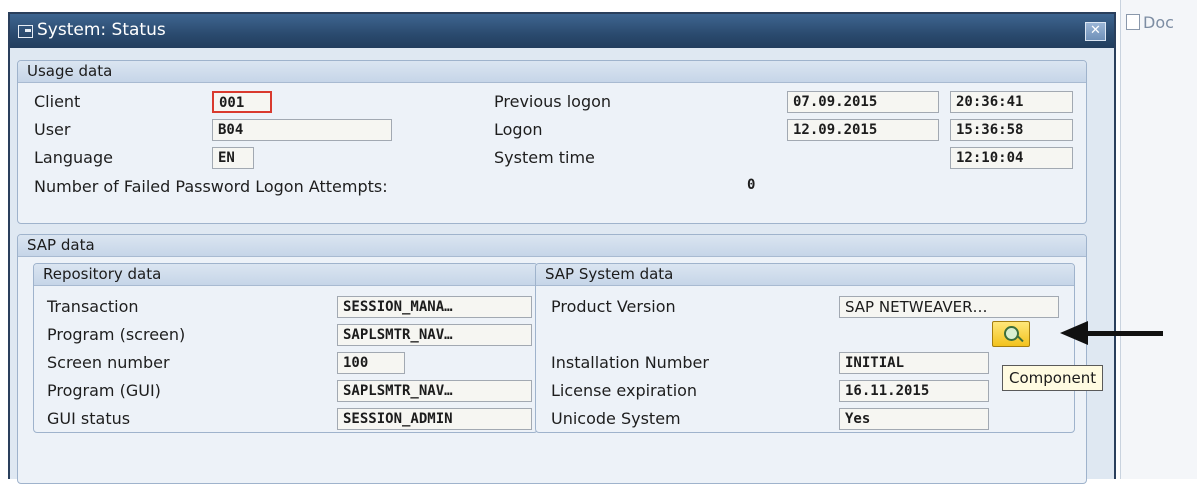 The image size is (1197, 484). Describe the element at coordinates (914, 391) in the screenshot. I see `license-expiration-field: 16.11.2015` at that location.